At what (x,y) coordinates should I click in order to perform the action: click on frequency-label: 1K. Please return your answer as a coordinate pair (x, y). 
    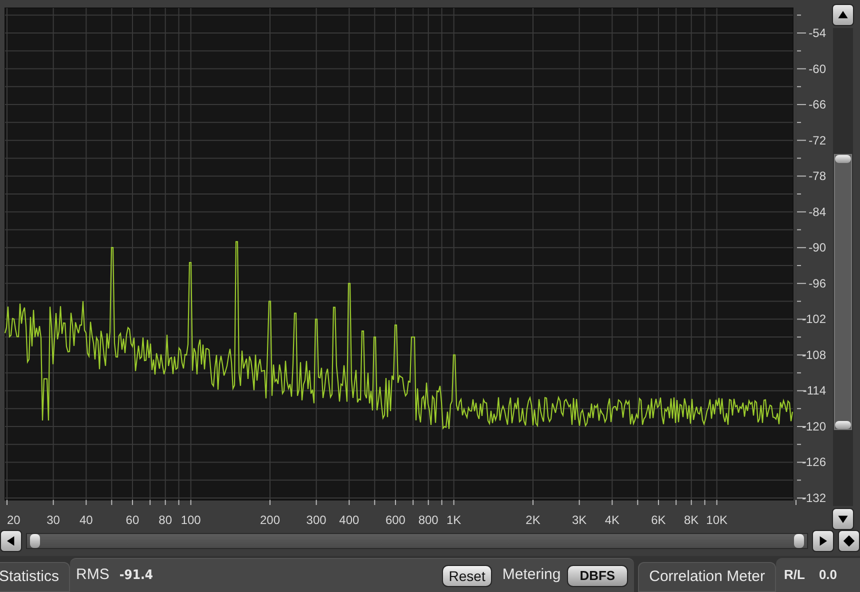
    Looking at the image, I should click on (454, 520).